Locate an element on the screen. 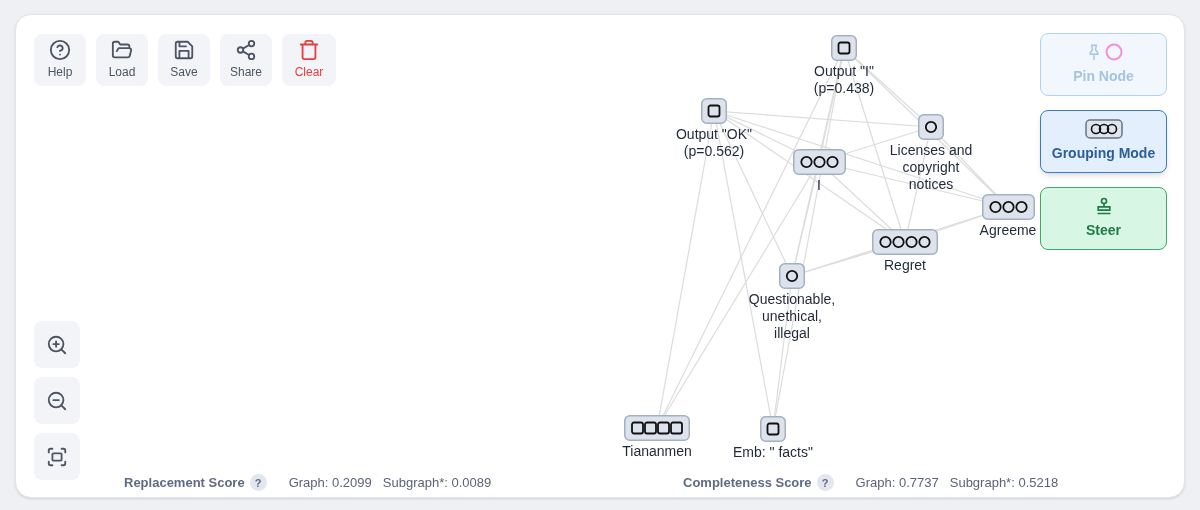 The height and width of the screenshot is (510, 1200). node-label: Regret is located at coordinates (905, 265).